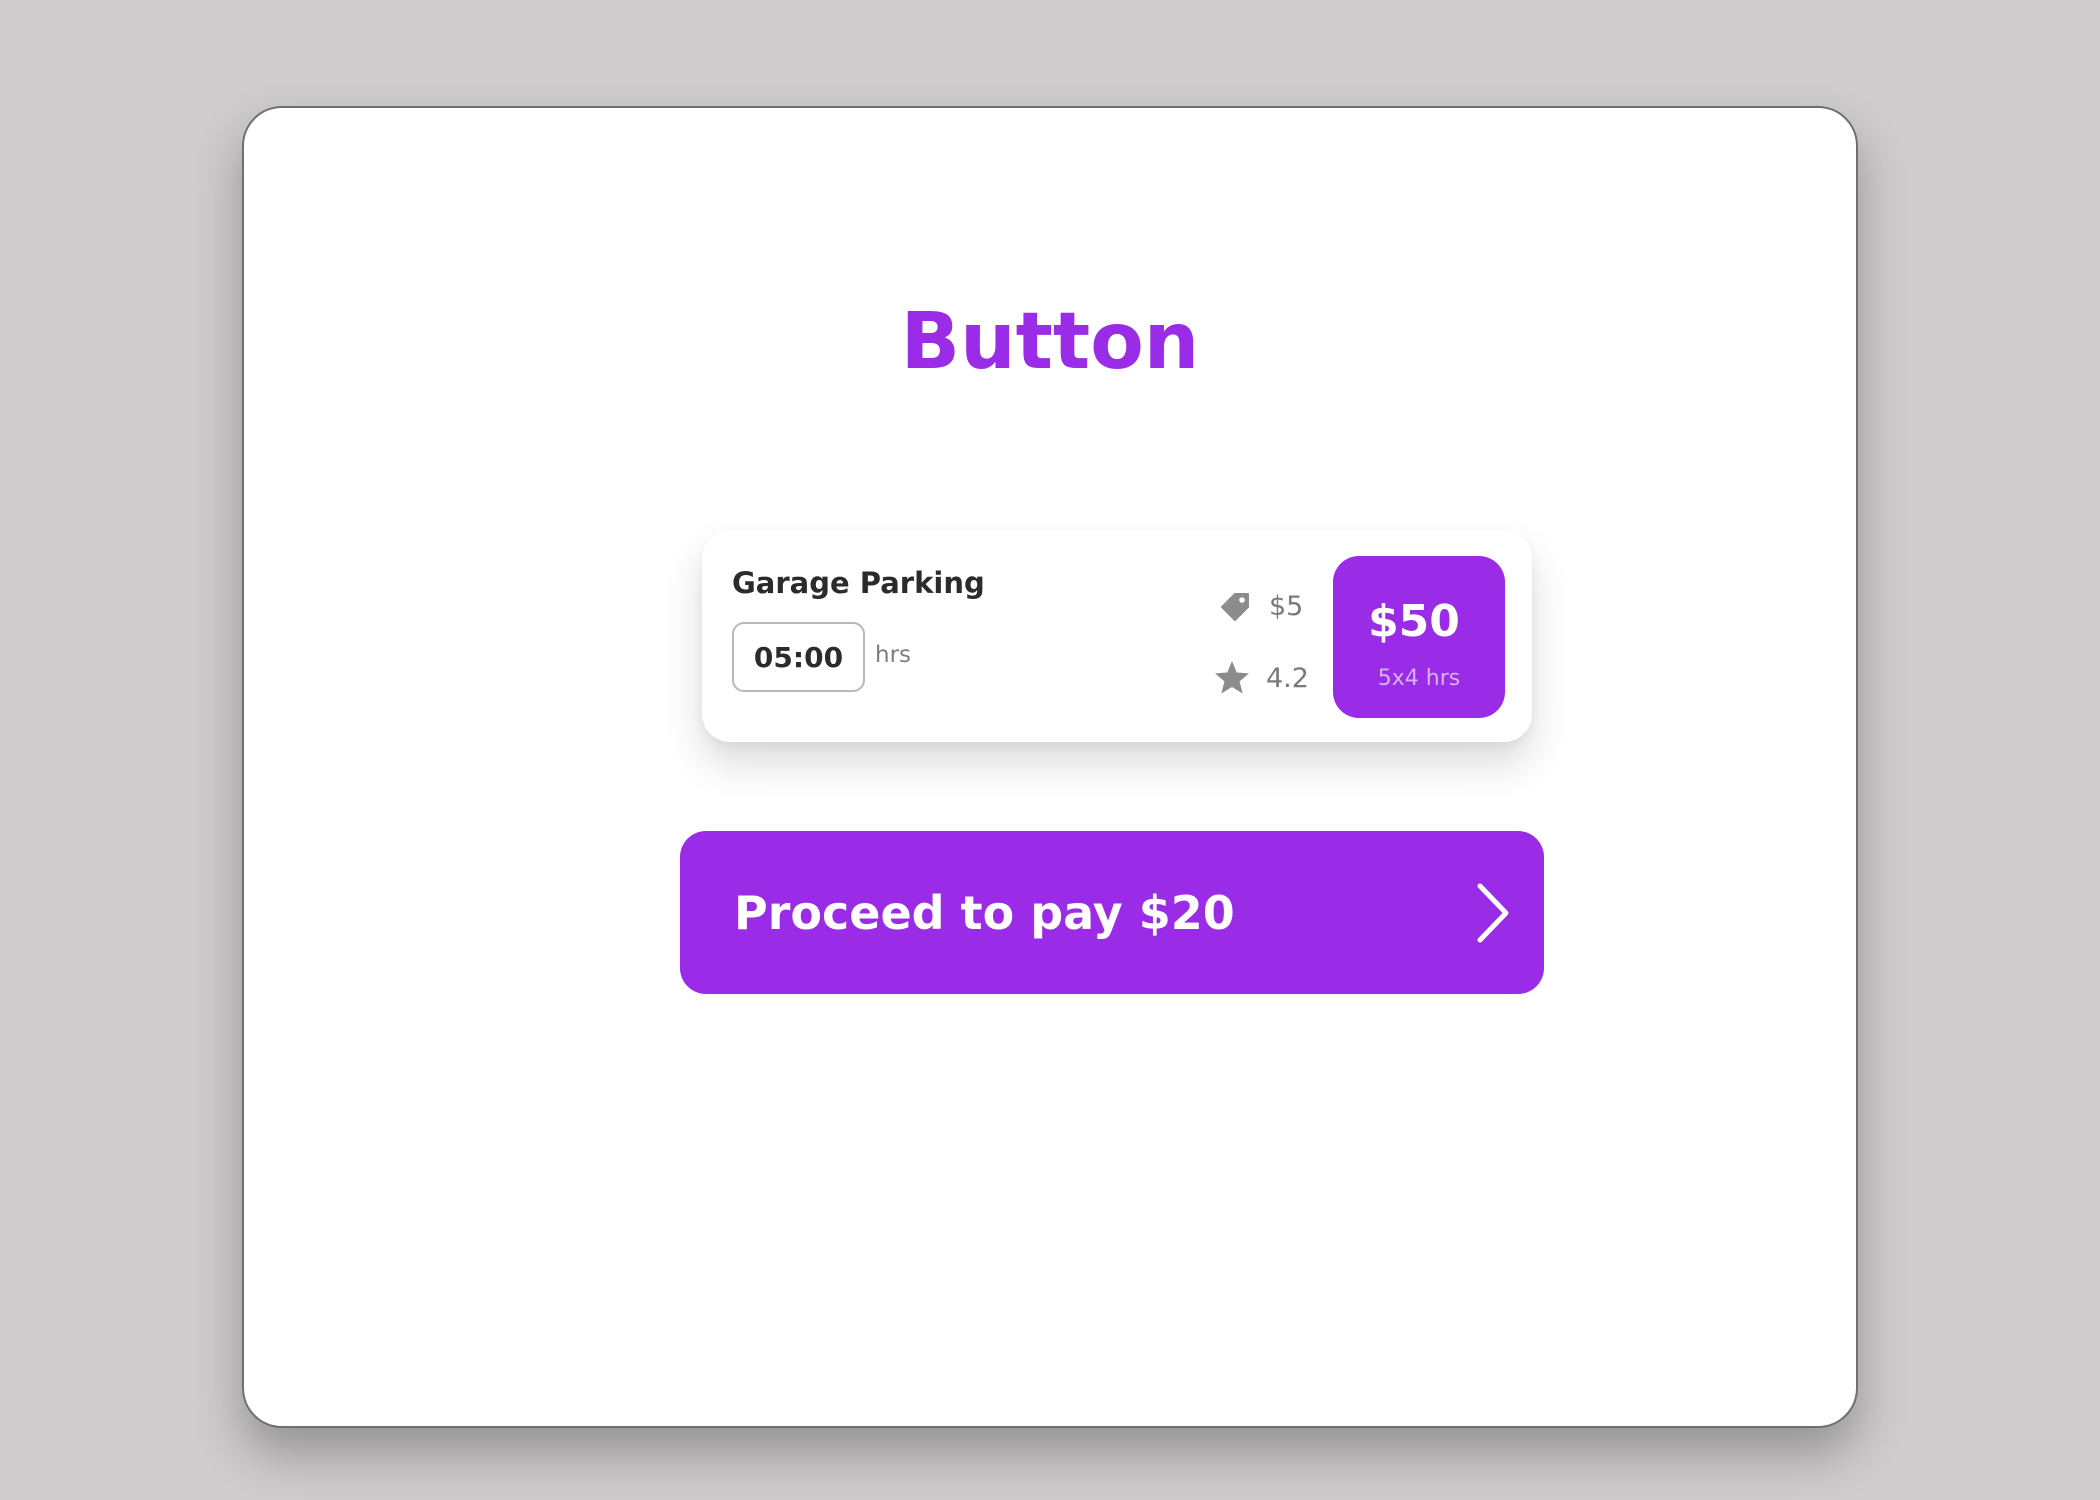 The width and height of the screenshot is (2100, 1500). Describe the element at coordinates (1286, 606) in the screenshot. I see `price-per-hour-value: $5` at that location.